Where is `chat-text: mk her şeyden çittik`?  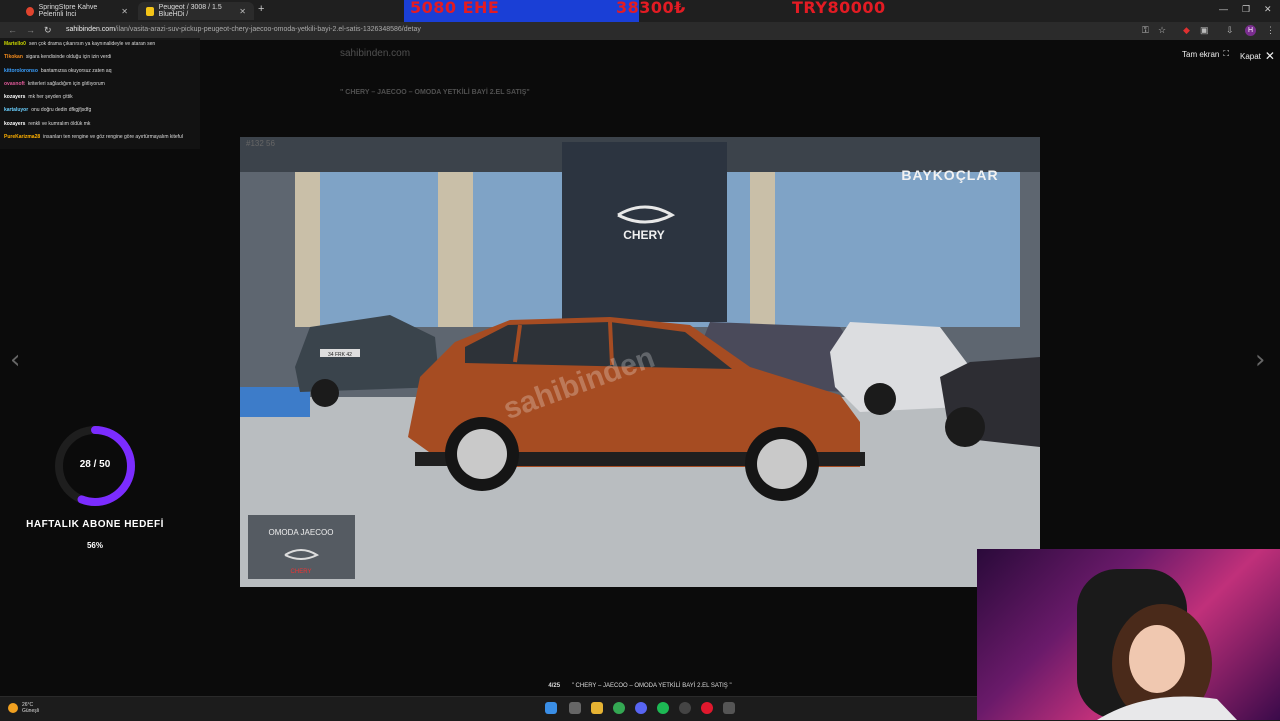
chat-text: mk her şeyden çittik is located at coordinates (50, 97).